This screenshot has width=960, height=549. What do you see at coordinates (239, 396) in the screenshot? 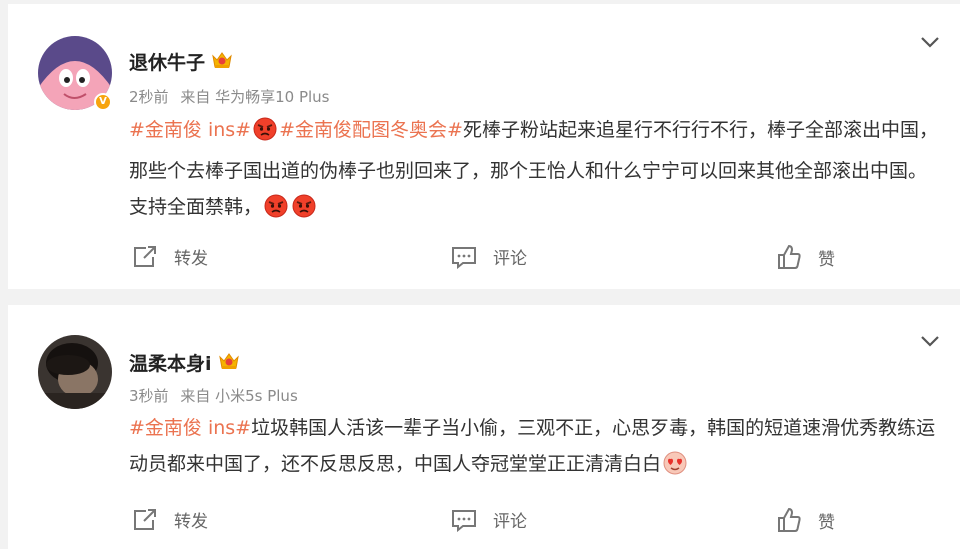
I see `post-source: 来自 小米5s Plus` at bounding box center [239, 396].